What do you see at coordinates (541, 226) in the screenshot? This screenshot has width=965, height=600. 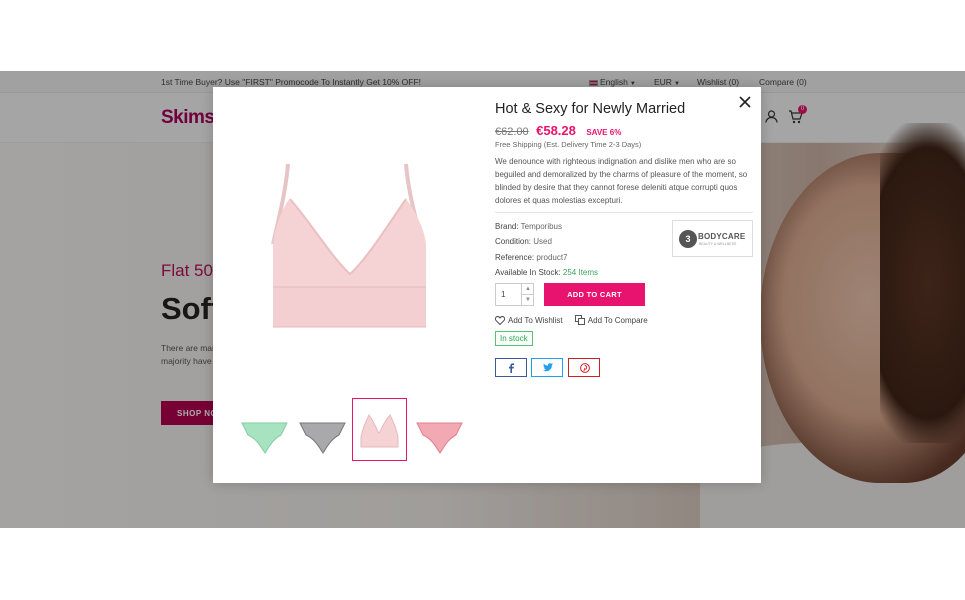 I see `brand-value: Temporibus` at bounding box center [541, 226].